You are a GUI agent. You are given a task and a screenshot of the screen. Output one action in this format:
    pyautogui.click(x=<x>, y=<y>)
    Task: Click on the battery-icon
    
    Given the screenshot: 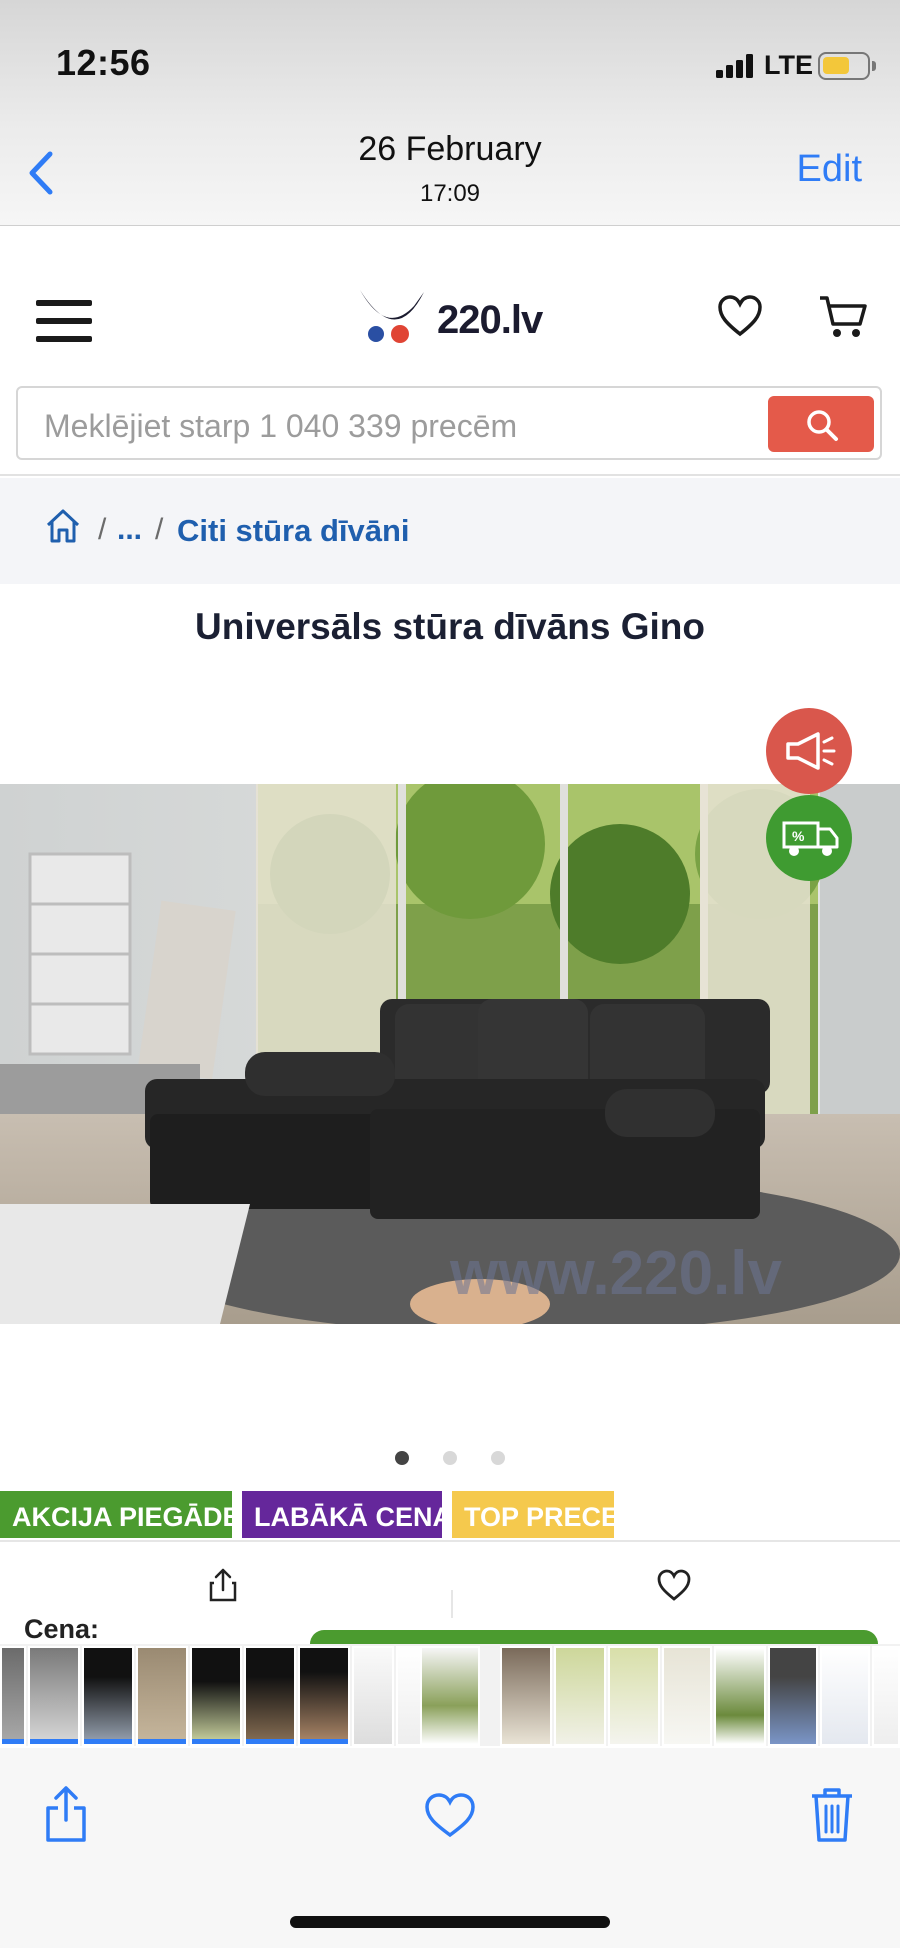 What is the action you would take?
    pyautogui.click(x=844, y=66)
    